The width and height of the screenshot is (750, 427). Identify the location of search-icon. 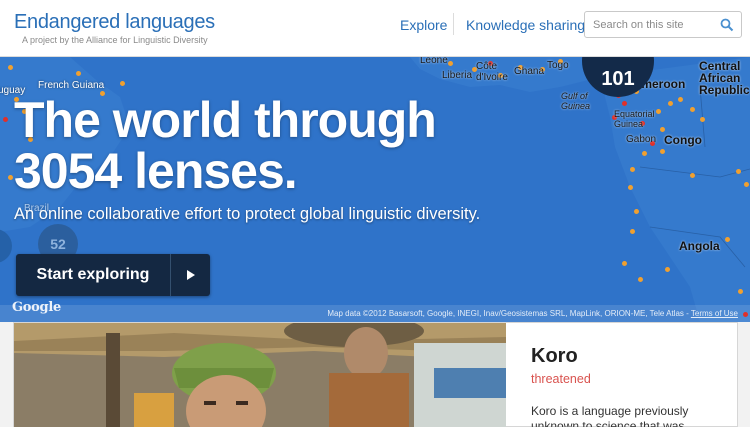
(727, 25).